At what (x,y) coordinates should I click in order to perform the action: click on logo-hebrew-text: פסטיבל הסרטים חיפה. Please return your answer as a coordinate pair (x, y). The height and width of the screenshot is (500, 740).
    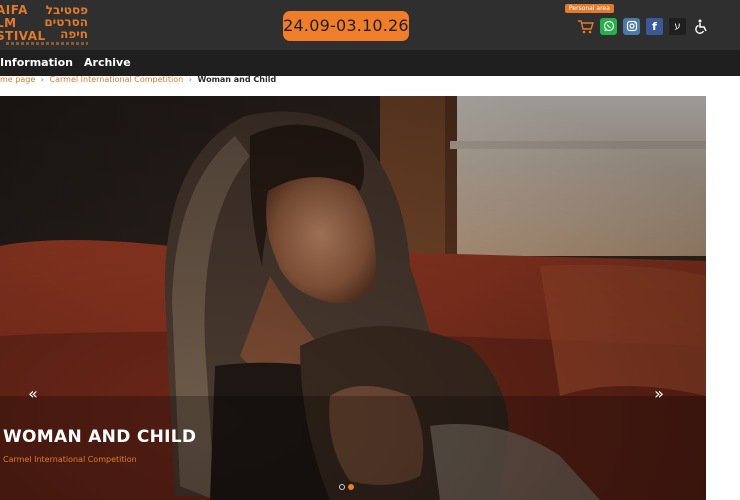
    Looking at the image, I should click on (66, 22).